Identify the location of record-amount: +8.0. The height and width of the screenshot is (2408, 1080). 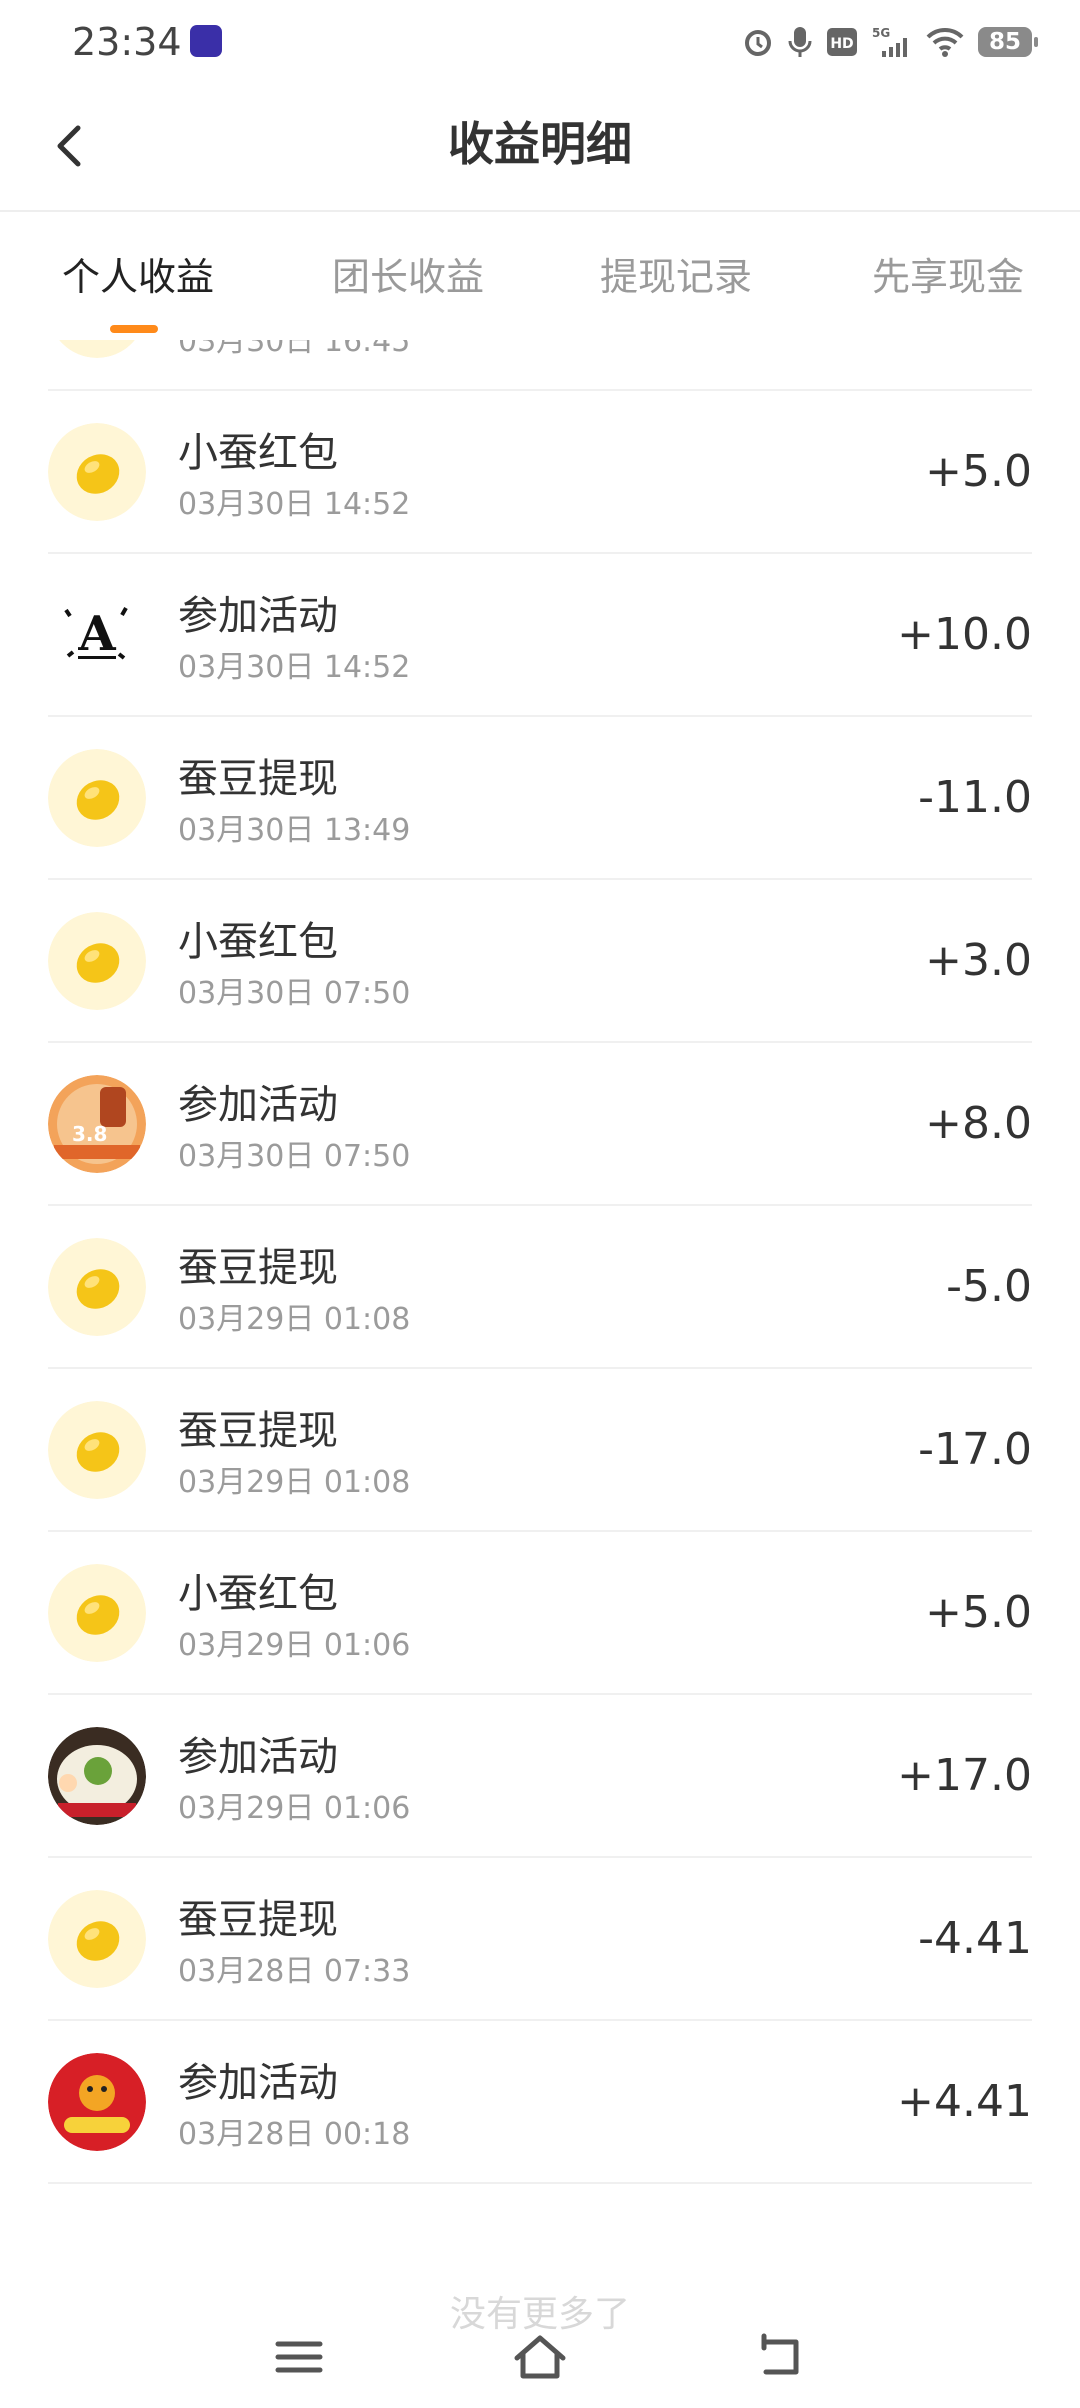
(978, 1123).